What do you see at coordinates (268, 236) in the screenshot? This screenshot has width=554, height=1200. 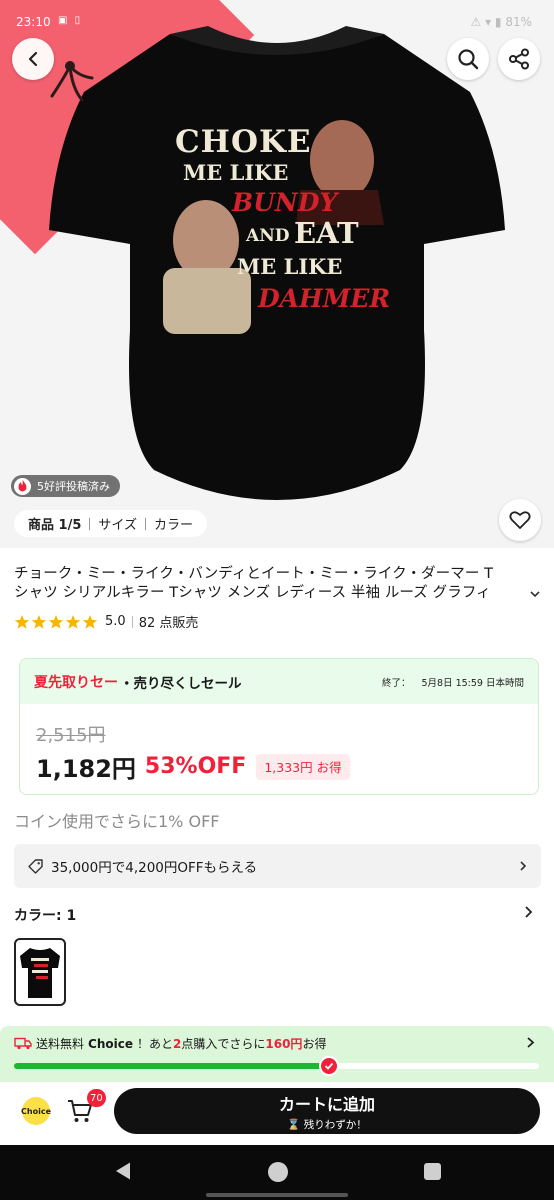 I see `shirt-line-4a: AND` at bounding box center [268, 236].